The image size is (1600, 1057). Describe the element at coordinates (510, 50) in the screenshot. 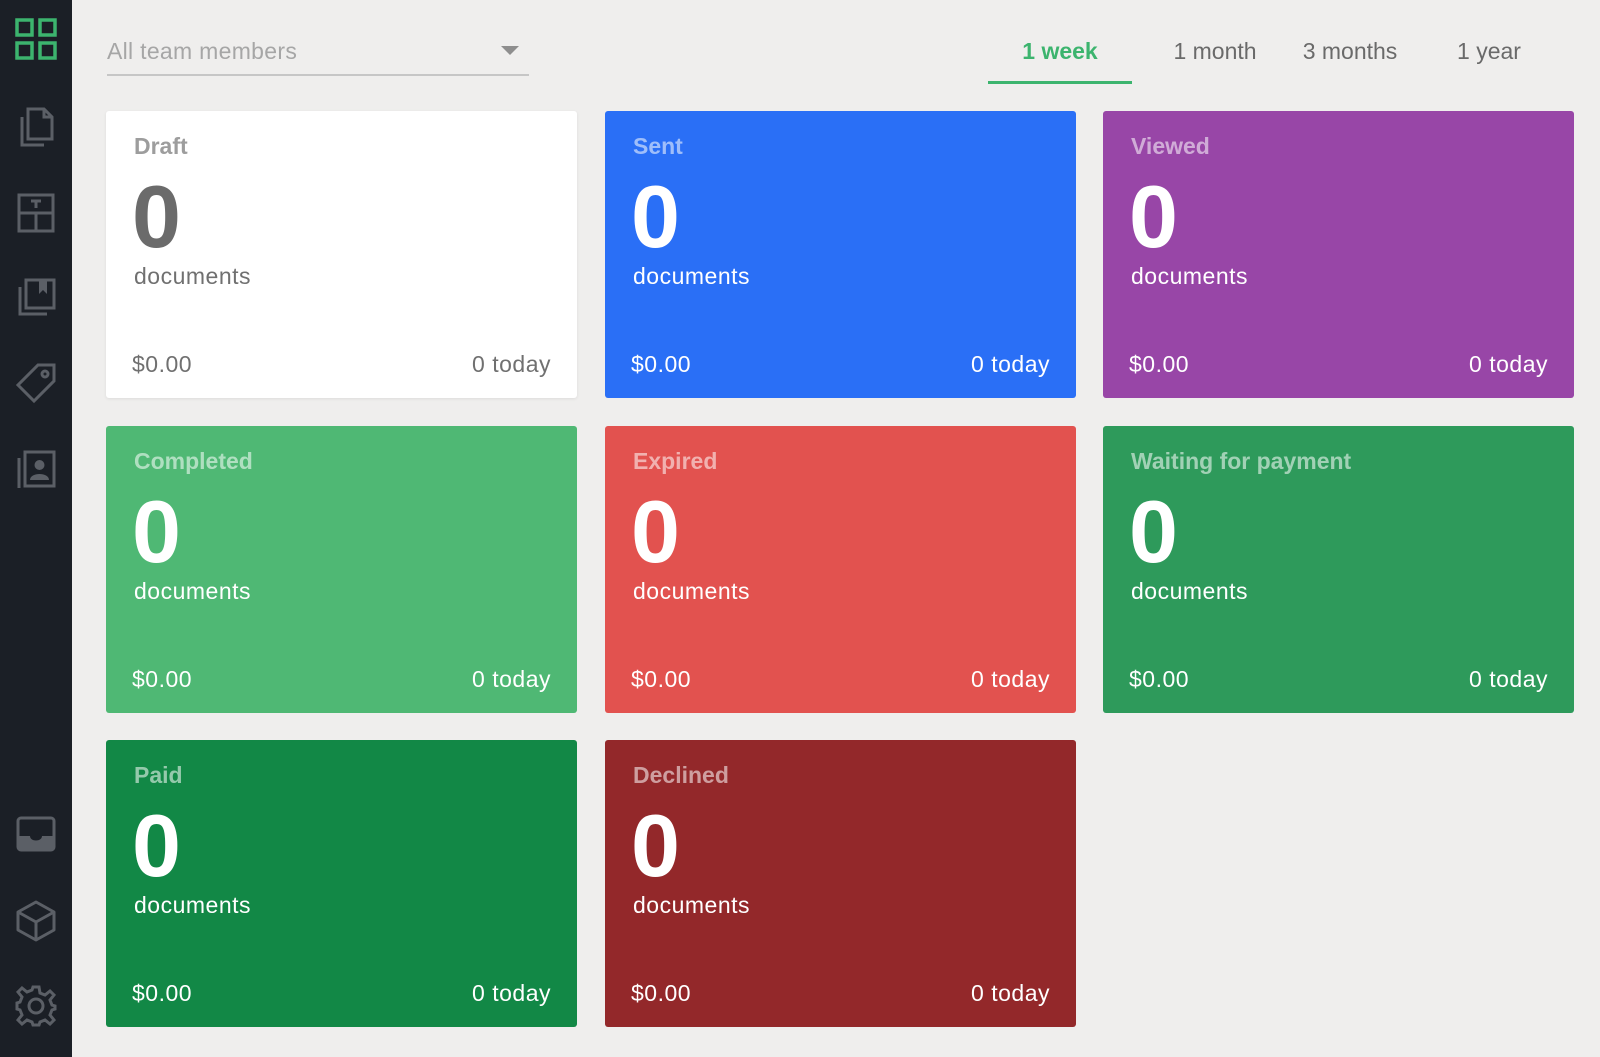

I see `chevron-down-icon` at that location.